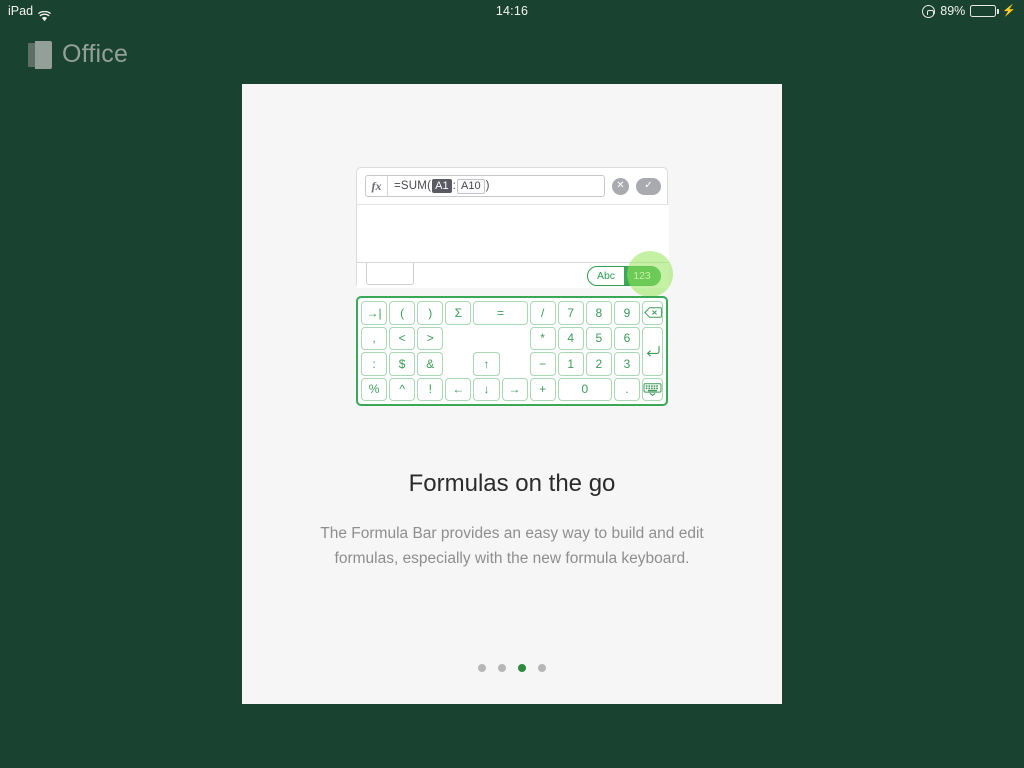 The image size is (1024, 768). What do you see at coordinates (458, 389) in the screenshot?
I see `key-arrow-left: ←` at bounding box center [458, 389].